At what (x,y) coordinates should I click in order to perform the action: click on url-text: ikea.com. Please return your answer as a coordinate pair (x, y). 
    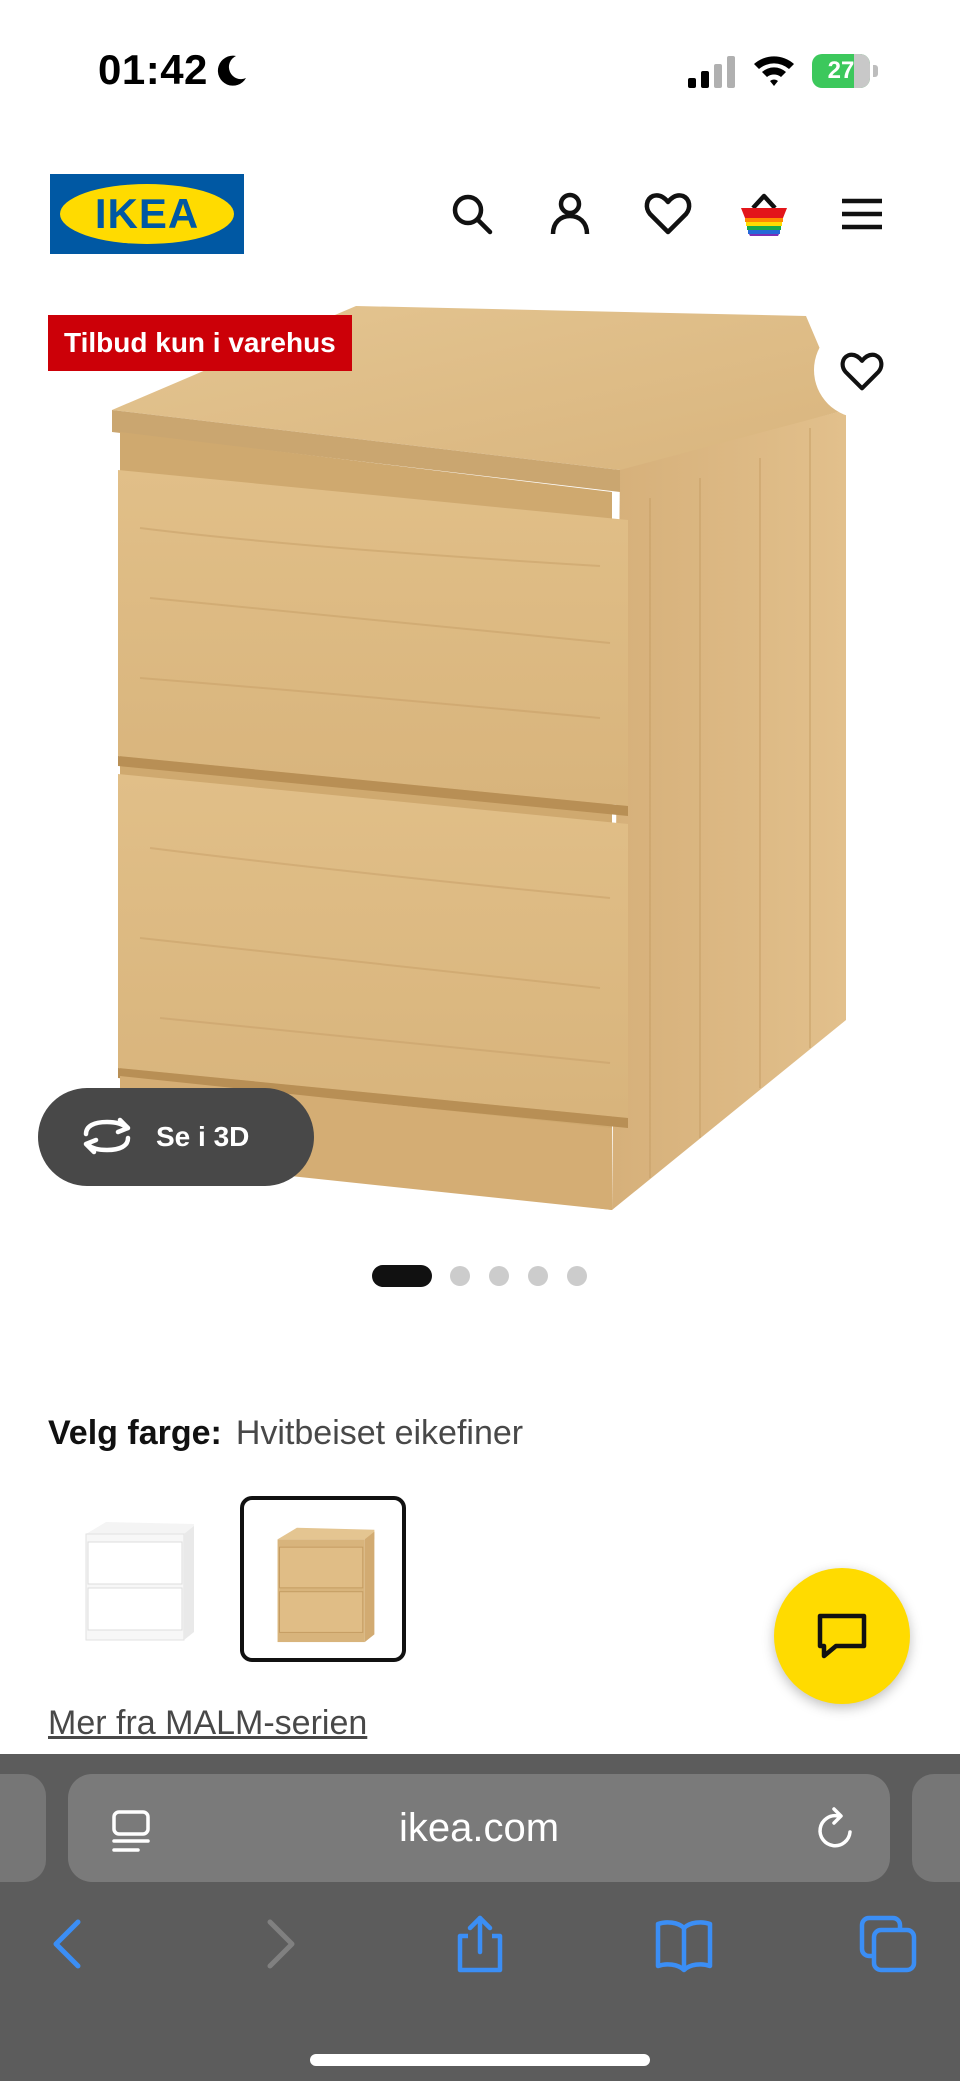
    Looking at the image, I should click on (479, 1828).